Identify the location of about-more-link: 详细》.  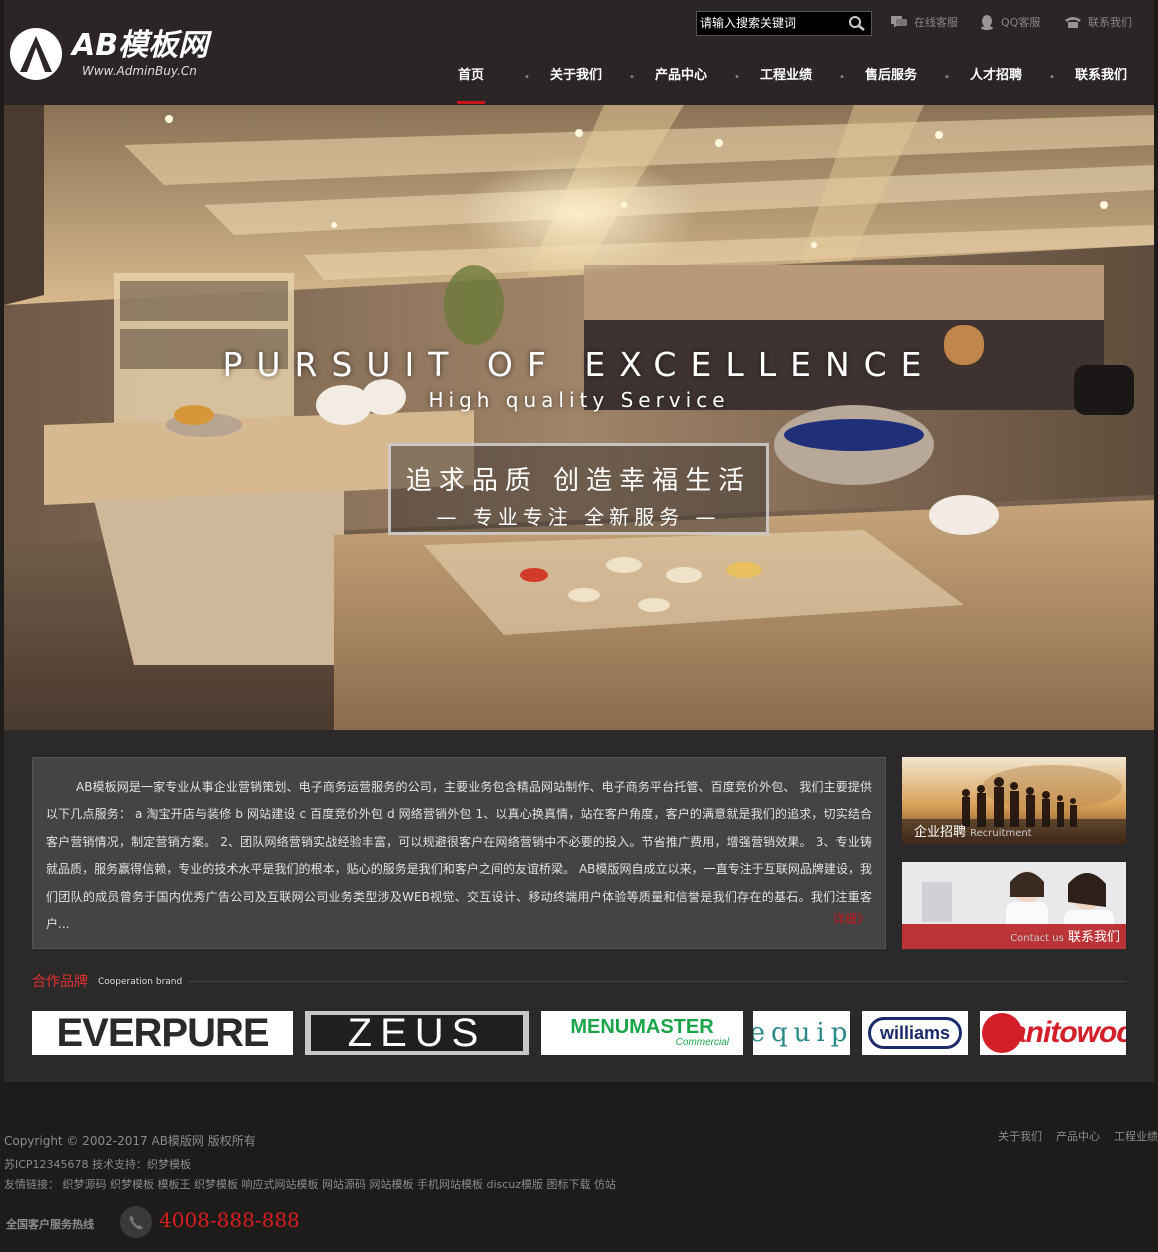
(851, 918).